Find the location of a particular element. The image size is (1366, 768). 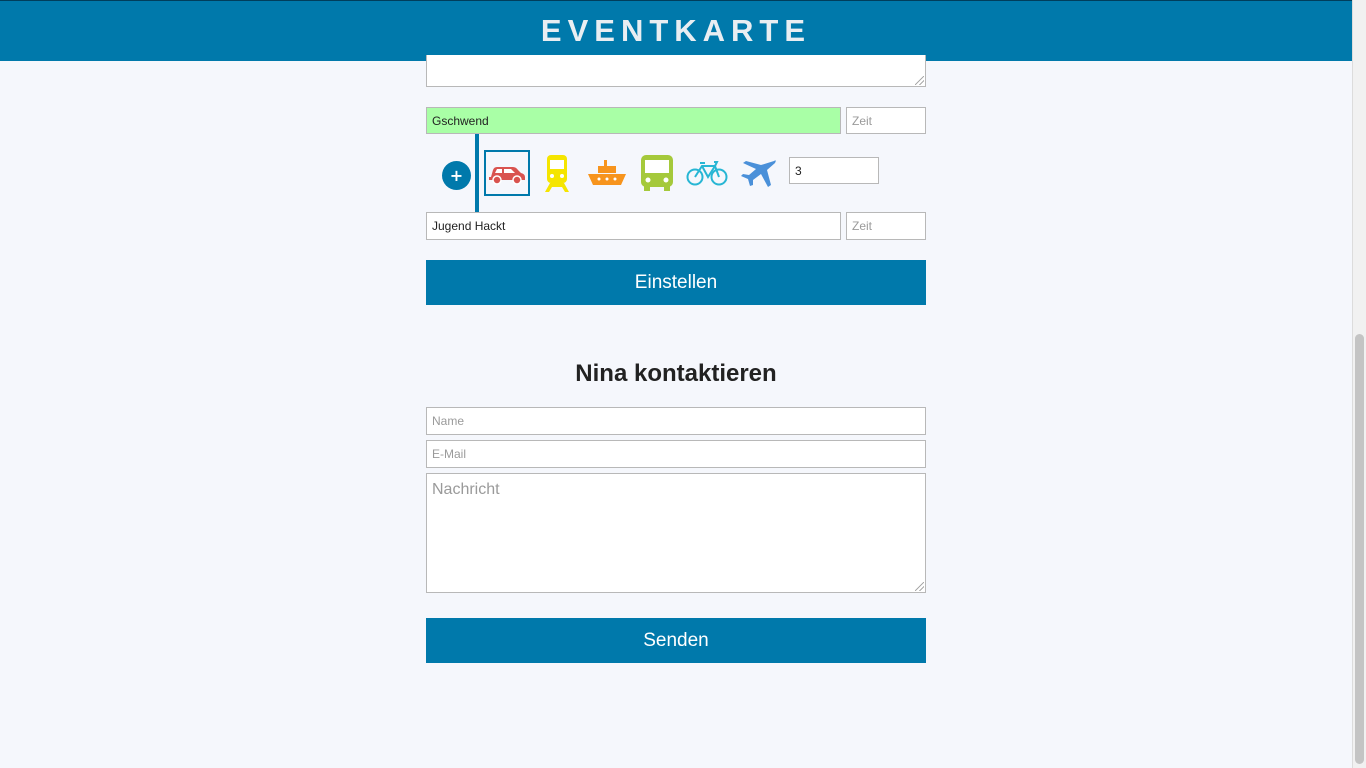

route-to-input: Jugend Hackt is located at coordinates (633, 226).